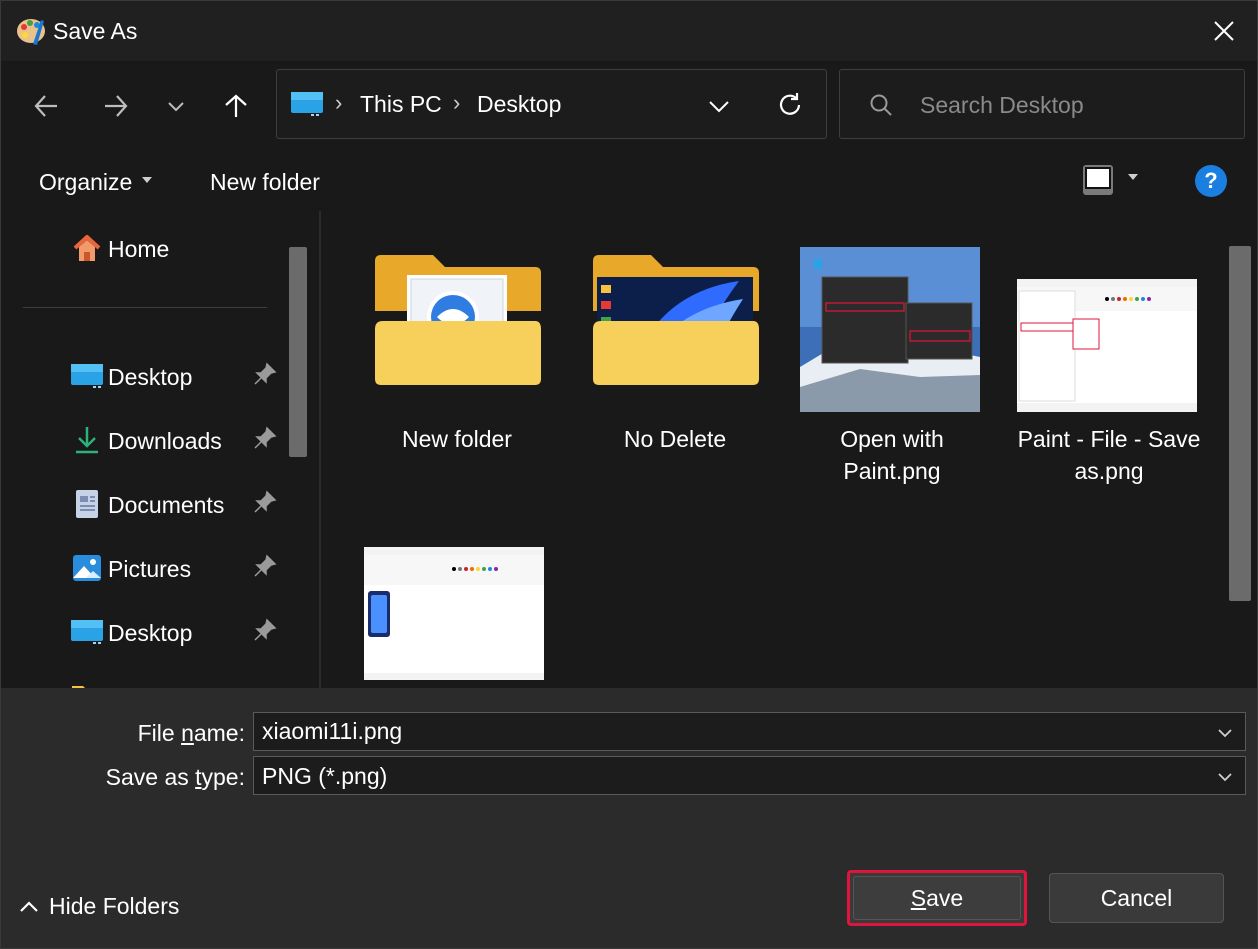 Image resolution: width=1258 pixels, height=949 pixels. I want to click on close-button, so click(1223, 31).